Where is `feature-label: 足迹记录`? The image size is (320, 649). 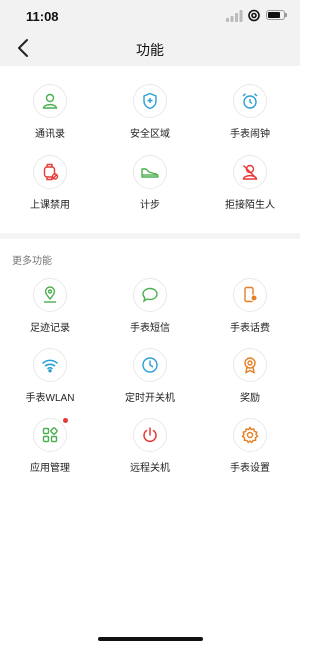 feature-label: 足迹记录 is located at coordinates (50, 328).